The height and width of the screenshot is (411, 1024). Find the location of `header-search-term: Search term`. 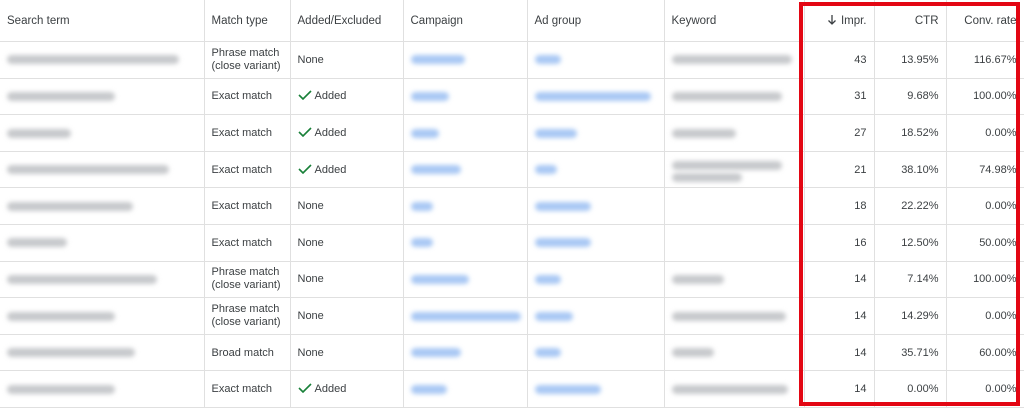

header-search-term: Search term is located at coordinates (102, 21).